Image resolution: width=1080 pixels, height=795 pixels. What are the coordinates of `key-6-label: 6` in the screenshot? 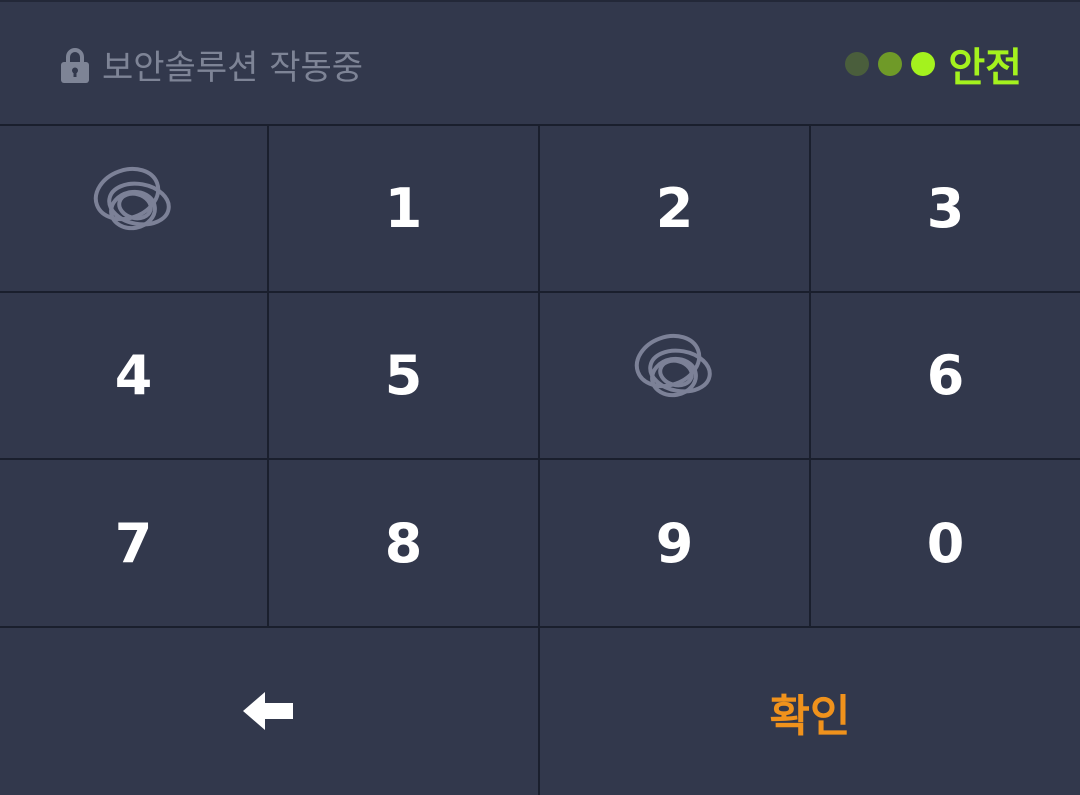 It's located at (945, 375).